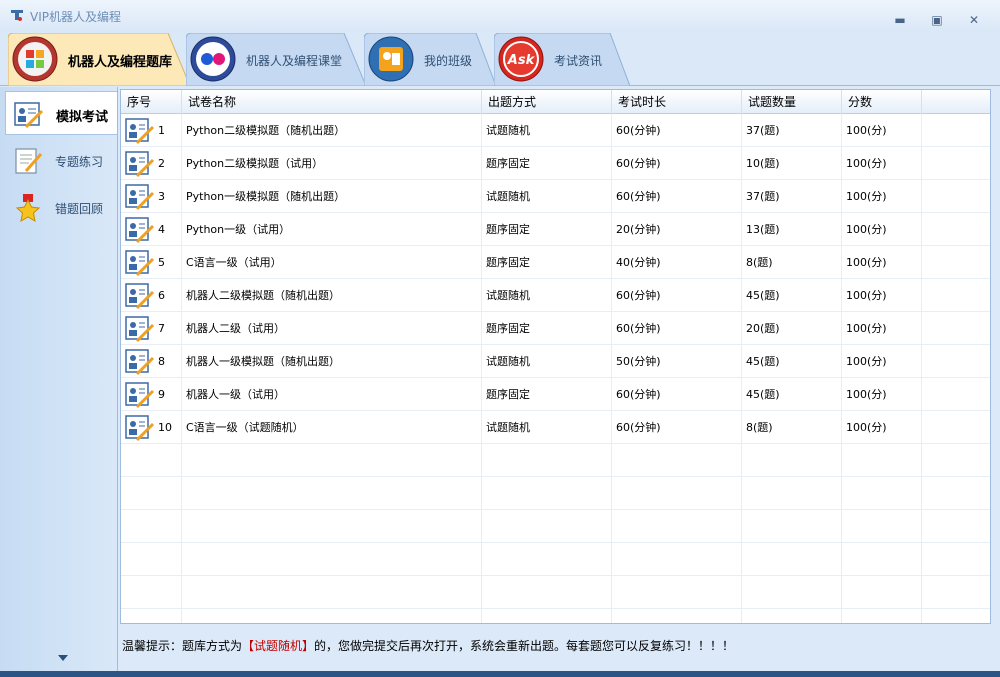  Describe the element at coordinates (182, 646) in the screenshot. I see `tip-prefix: 温馨提示：题库方式为` at that location.